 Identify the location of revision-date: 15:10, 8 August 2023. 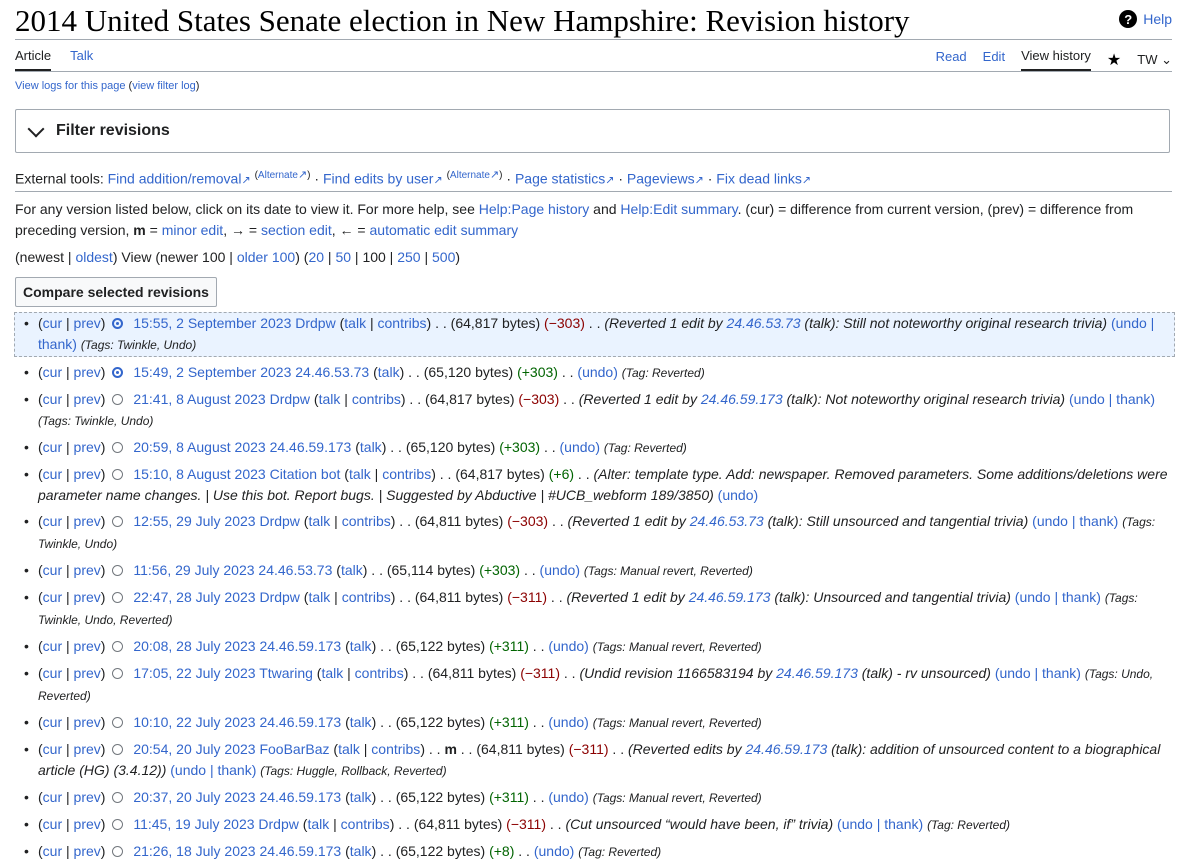
(199, 474).